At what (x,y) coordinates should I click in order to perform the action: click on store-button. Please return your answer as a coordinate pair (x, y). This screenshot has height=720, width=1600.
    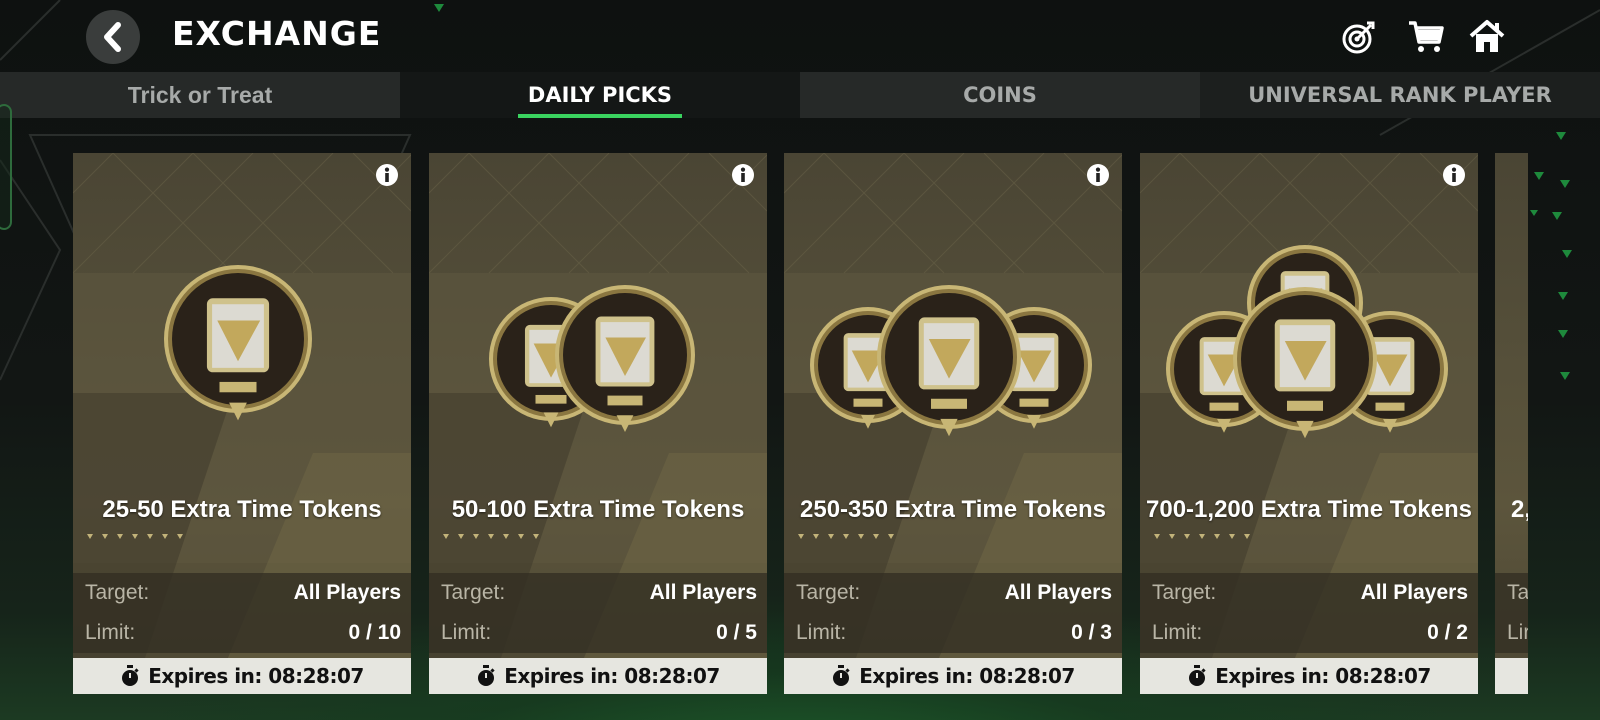
    Looking at the image, I should click on (1426, 37).